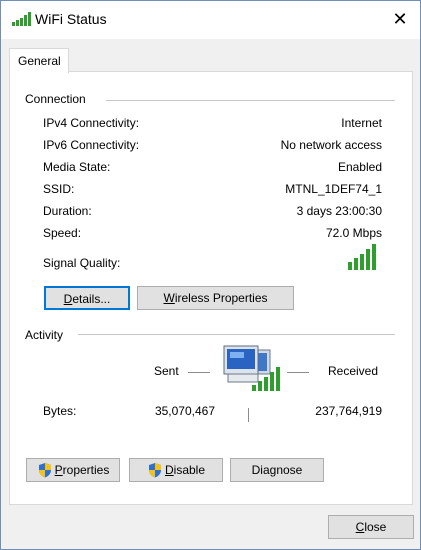  I want to click on signal-quality-label: Signal Quality:, so click(82, 263).